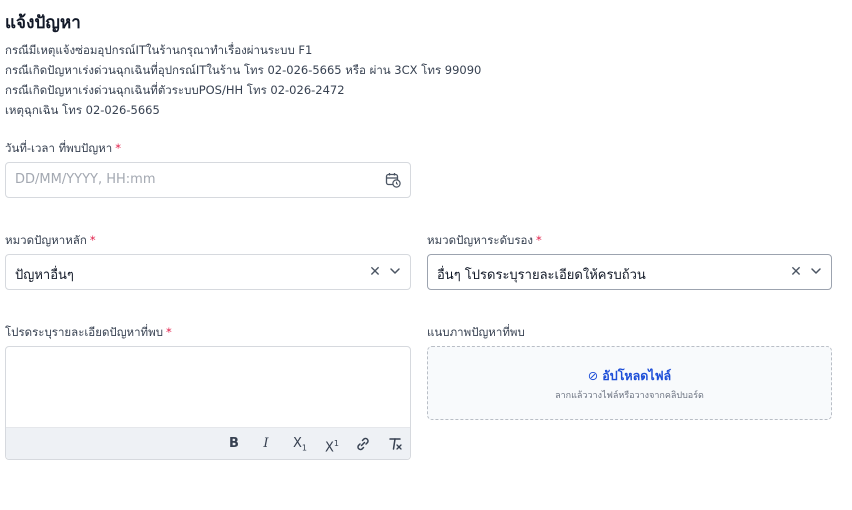 This screenshot has width=852, height=510. Describe the element at coordinates (395, 444) in the screenshot. I see `clear-format-icon` at that location.